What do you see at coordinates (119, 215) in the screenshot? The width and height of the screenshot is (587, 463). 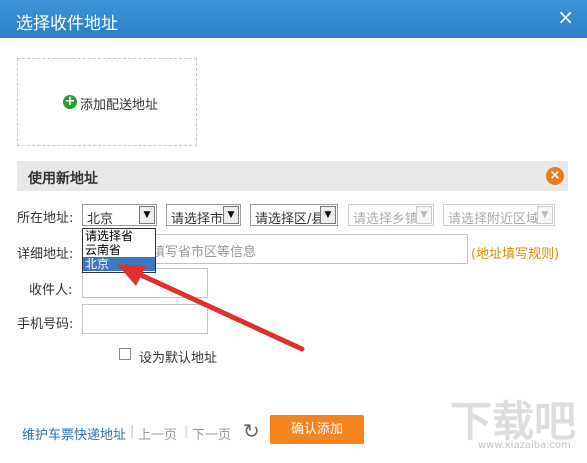 I see `province-select: 北京 ▼` at bounding box center [119, 215].